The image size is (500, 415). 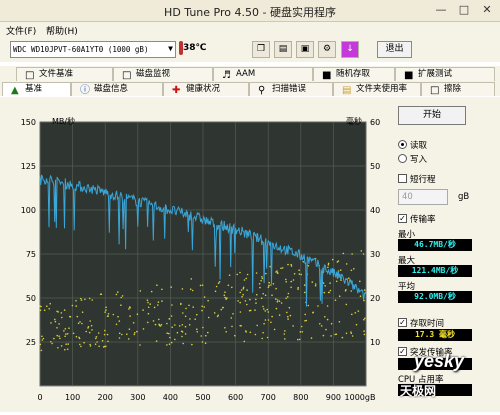 I want to click on y-left-axis-label: MB/秒, so click(x=63, y=121).